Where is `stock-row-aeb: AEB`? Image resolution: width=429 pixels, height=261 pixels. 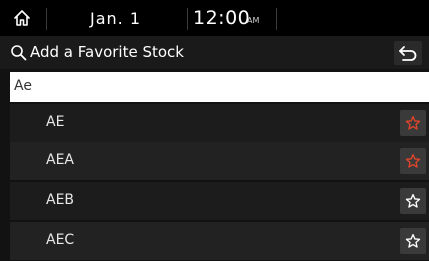
stock-row-aeb: AEB is located at coordinates (219, 201).